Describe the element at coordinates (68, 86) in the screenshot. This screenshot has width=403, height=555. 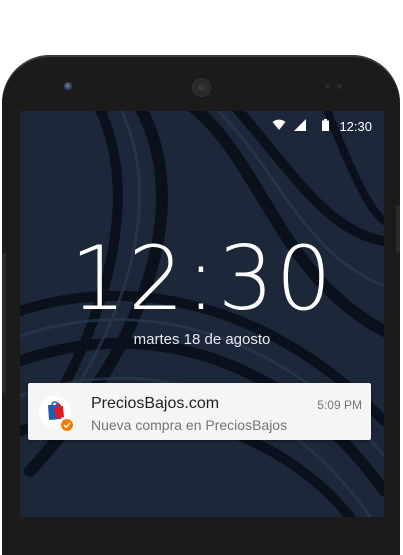
I see `front-camera` at that location.